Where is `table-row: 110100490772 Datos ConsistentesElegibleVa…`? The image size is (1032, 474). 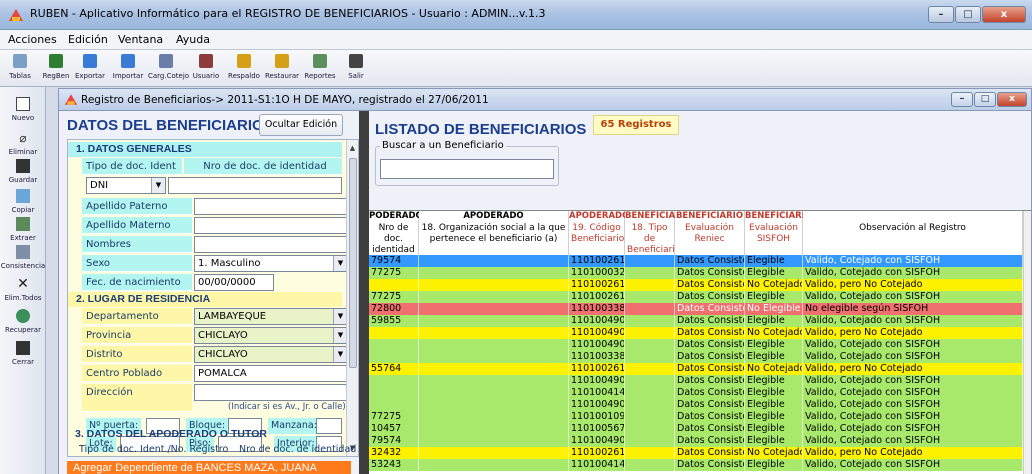 table-row: 110100490772 Datos ConsistentesElegibleVa… is located at coordinates (700, 405).